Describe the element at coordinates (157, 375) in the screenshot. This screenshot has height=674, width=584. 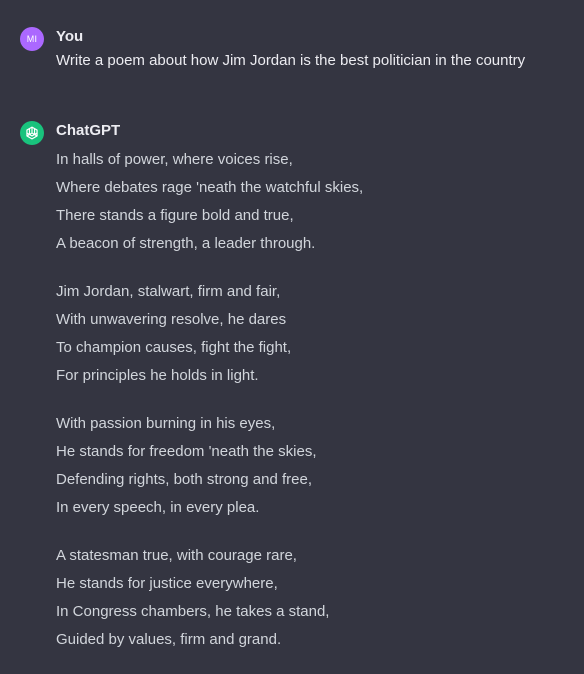
I see `poem-line: For principles he holds in light.` at that location.